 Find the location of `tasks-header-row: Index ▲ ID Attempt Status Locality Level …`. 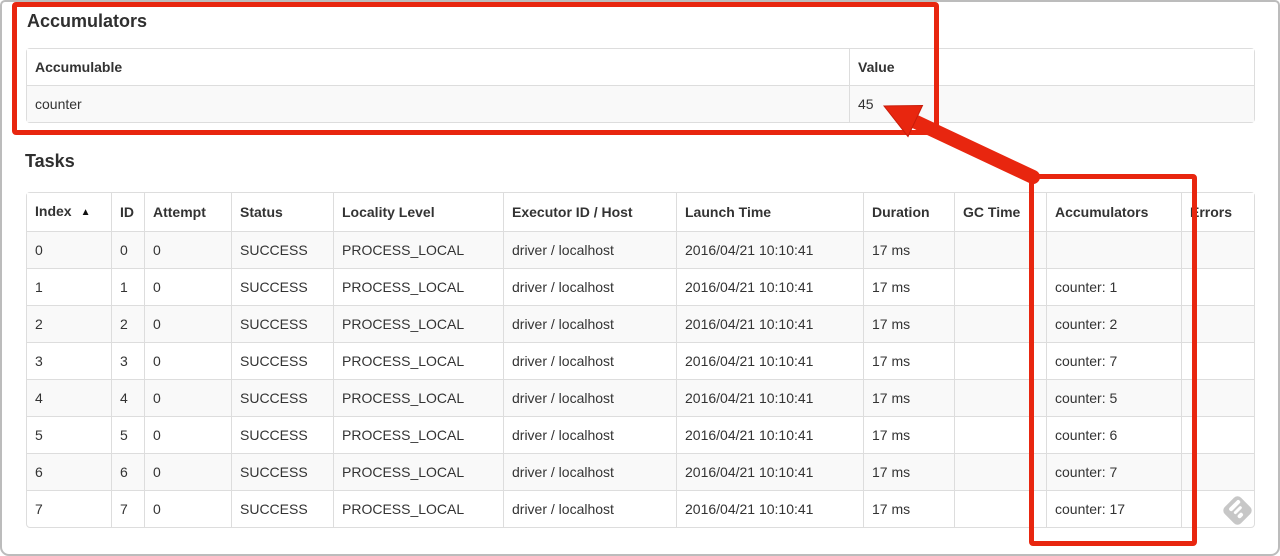

tasks-header-row: Index ▲ ID Attempt Status Locality Level … is located at coordinates (640, 212).